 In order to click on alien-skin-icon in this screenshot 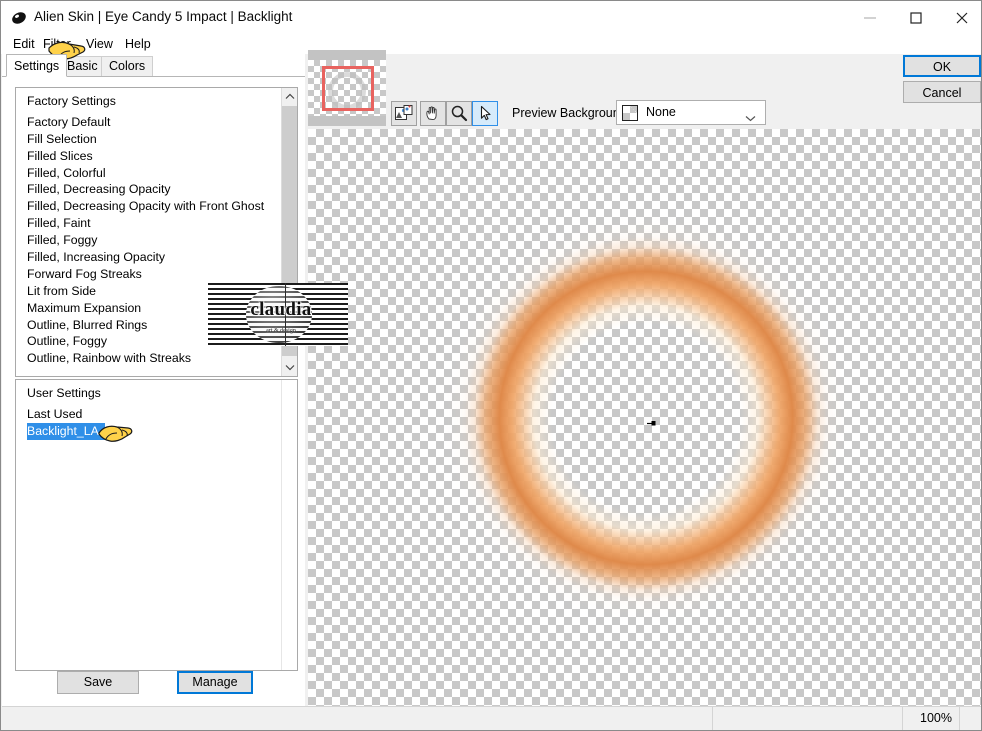, I will do `click(19, 18)`.